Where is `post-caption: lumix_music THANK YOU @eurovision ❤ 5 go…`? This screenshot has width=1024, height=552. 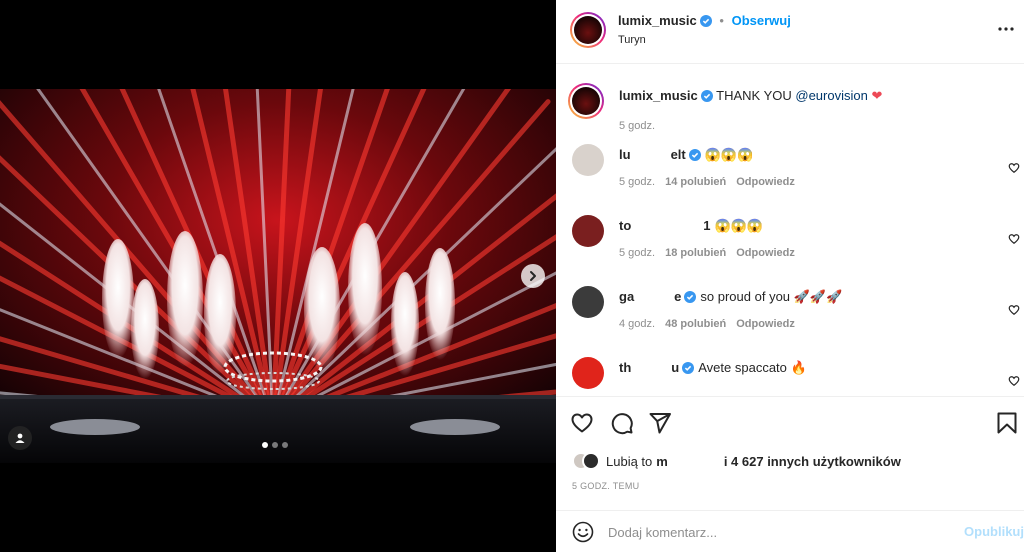
post-caption: lumix_music THANK YOU @eurovision ❤ 5 go… is located at coordinates (790, 118).